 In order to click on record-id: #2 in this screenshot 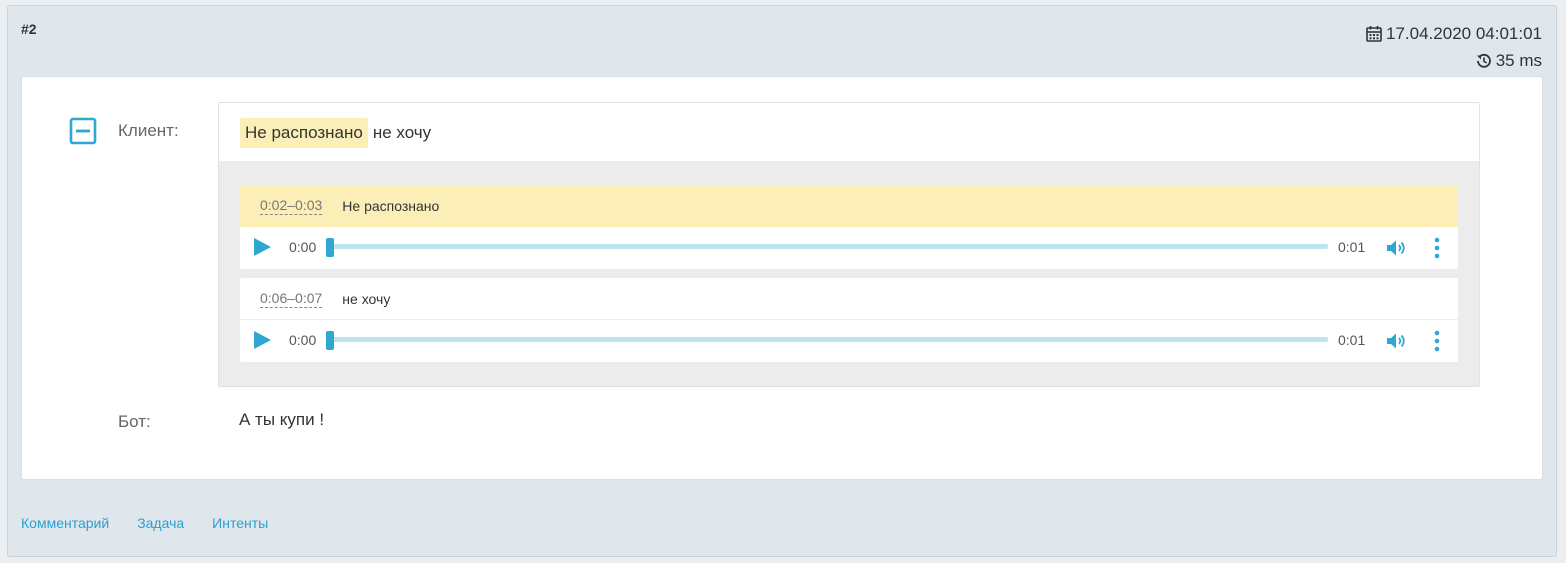, I will do `click(29, 29)`.